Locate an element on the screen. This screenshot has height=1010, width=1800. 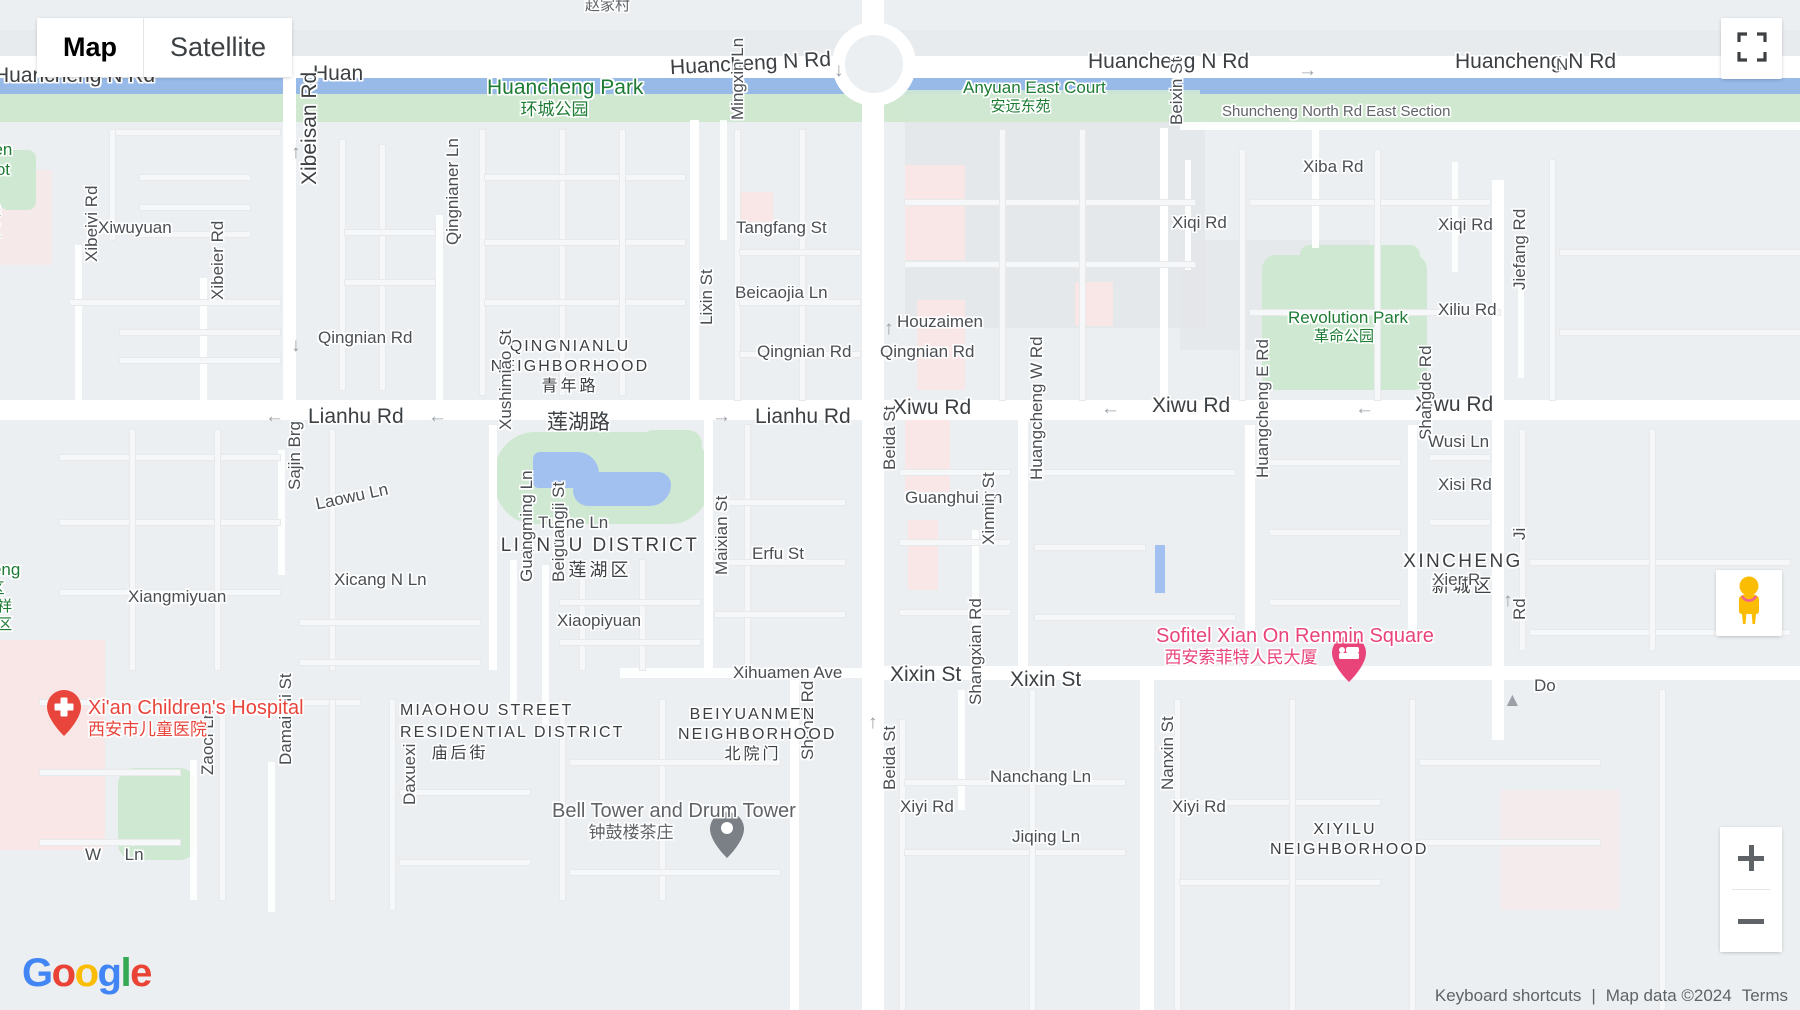
direction-arrow: ↑ is located at coordinates (889, 328).